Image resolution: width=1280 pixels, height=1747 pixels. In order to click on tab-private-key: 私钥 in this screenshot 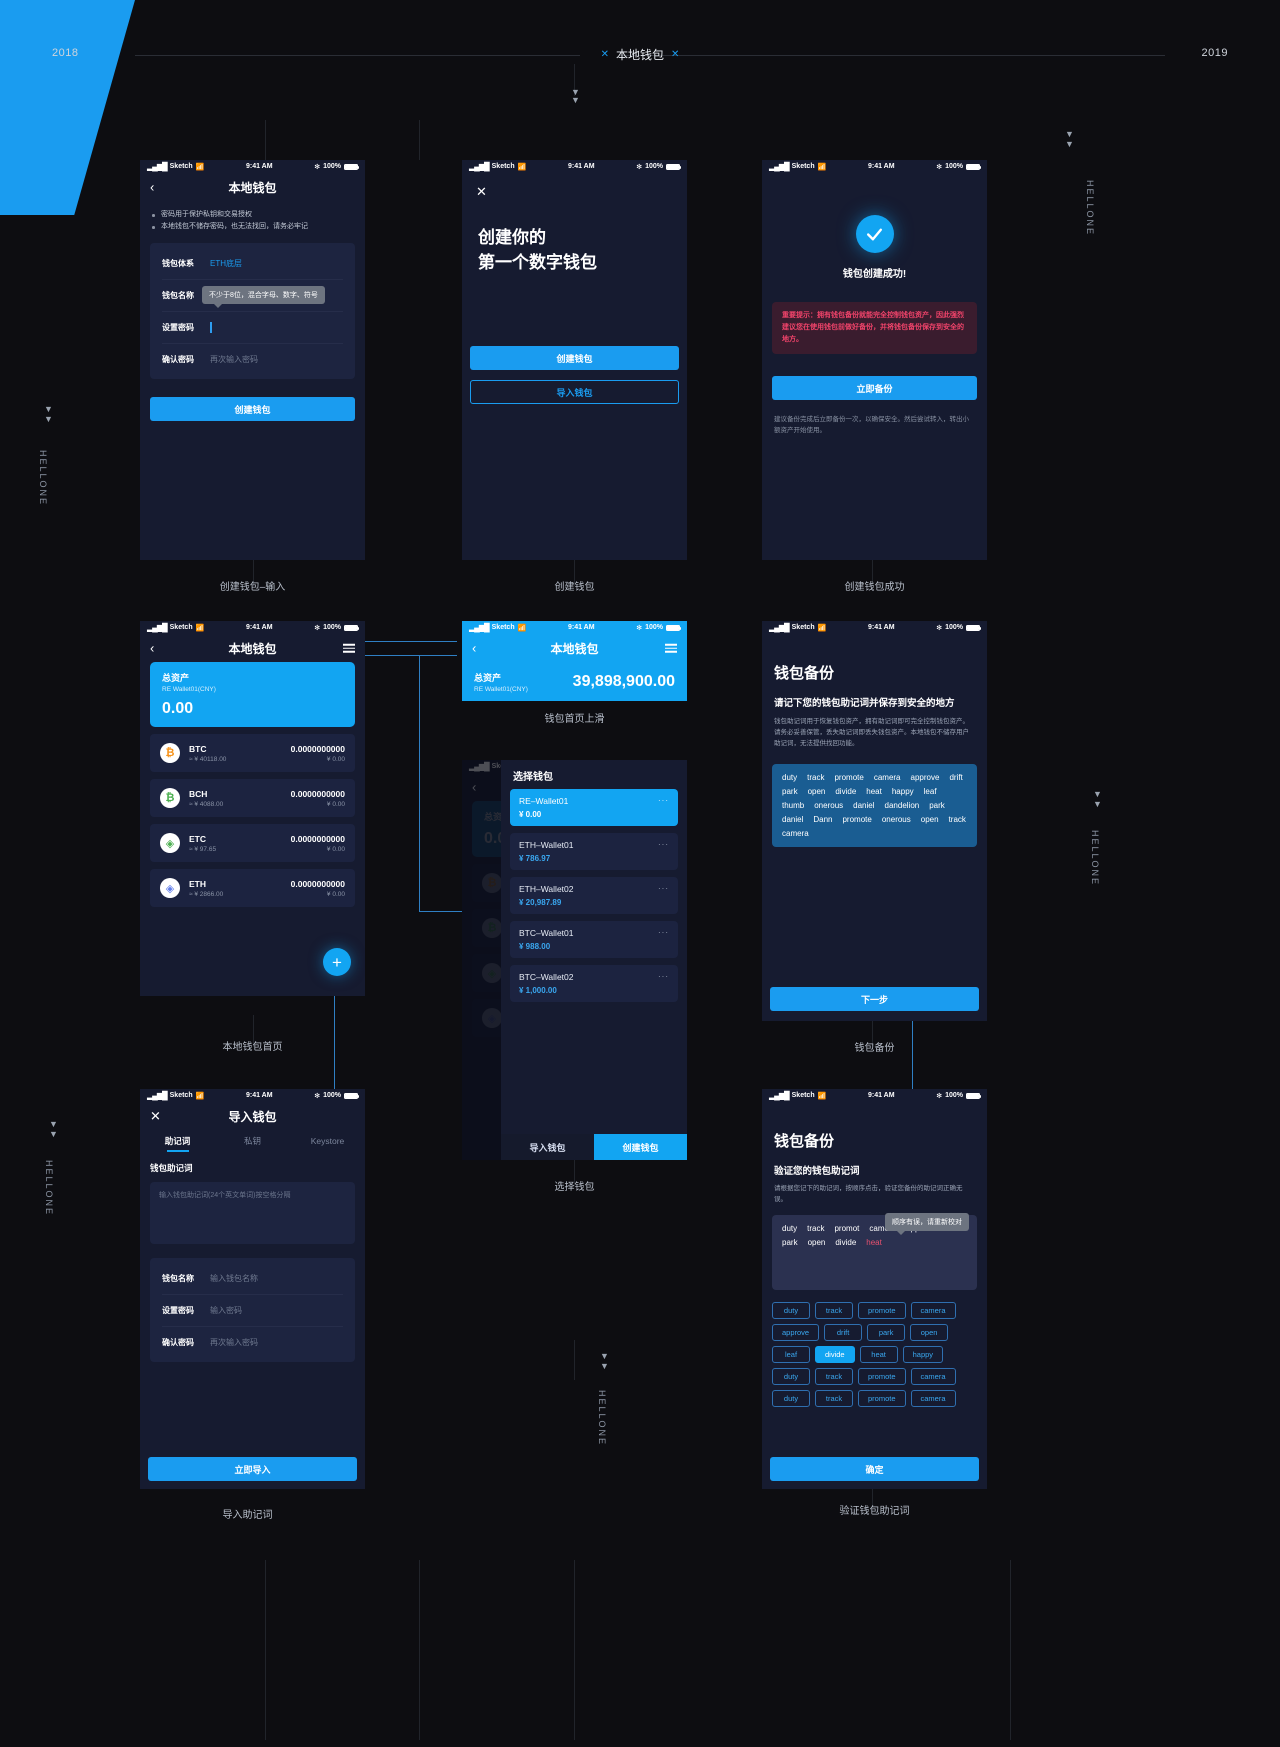, I will do `click(252, 1141)`.